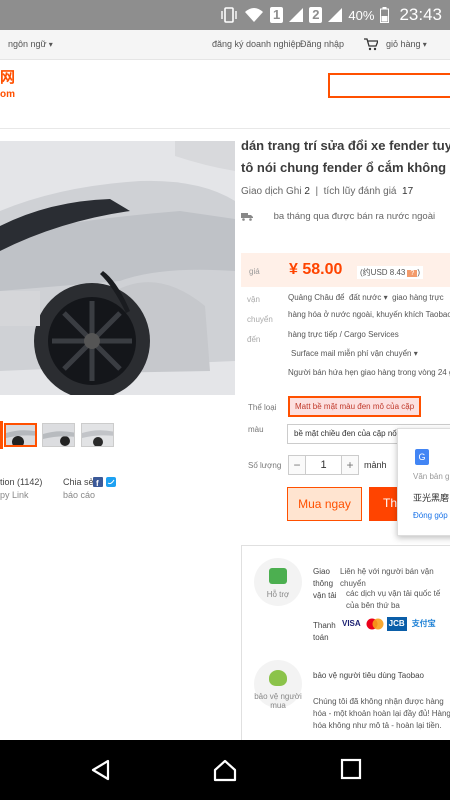 The image size is (450, 800). I want to click on mastercard-icon, so click(375, 624).